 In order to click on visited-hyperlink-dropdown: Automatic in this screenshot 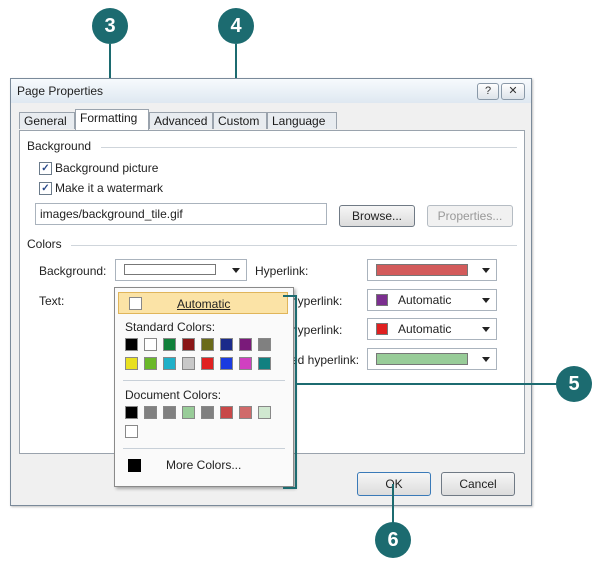, I will do `click(432, 300)`.